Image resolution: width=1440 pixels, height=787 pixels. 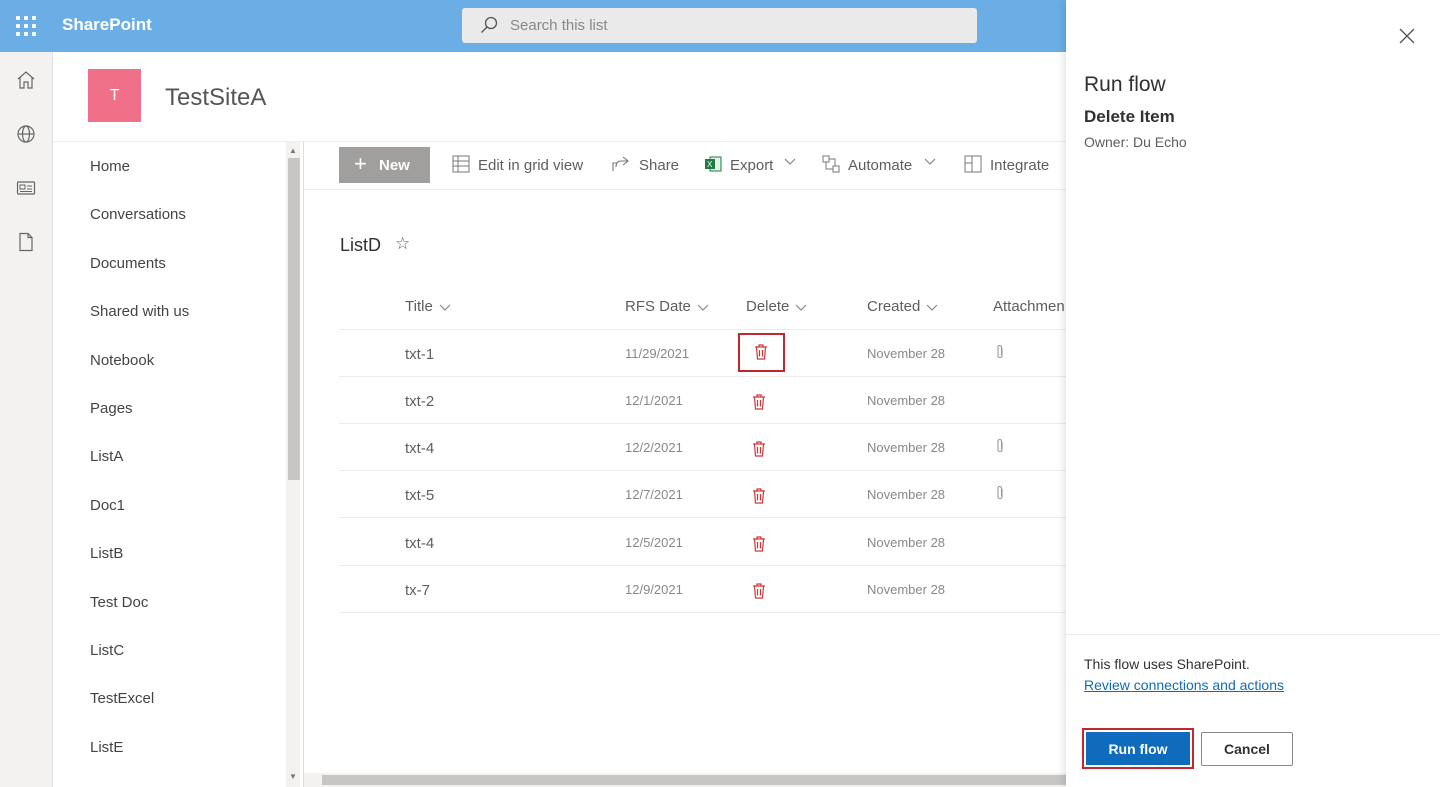 What do you see at coordinates (1129, 116) in the screenshot?
I see `flow-name: Delete Item` at bounding box center [1129, 116].